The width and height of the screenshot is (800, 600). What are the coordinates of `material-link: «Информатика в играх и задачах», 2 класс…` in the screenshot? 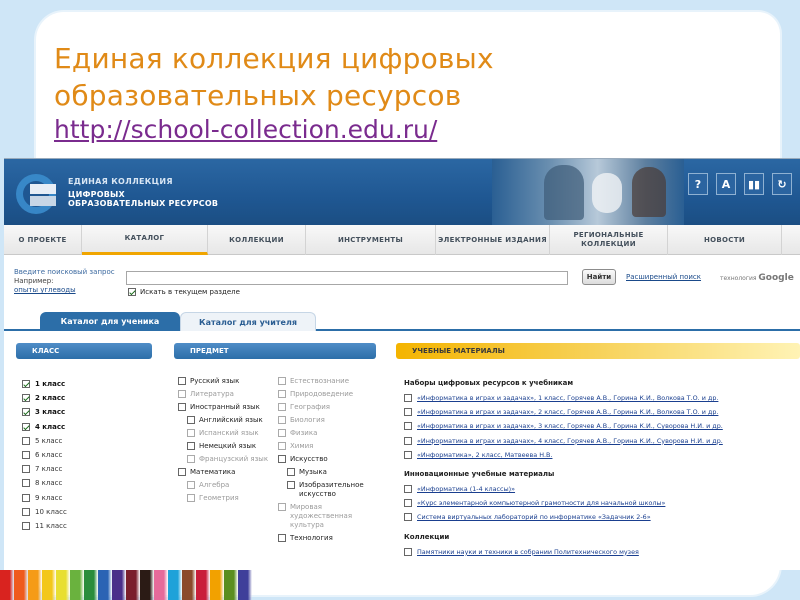 It's located at (567, 412).